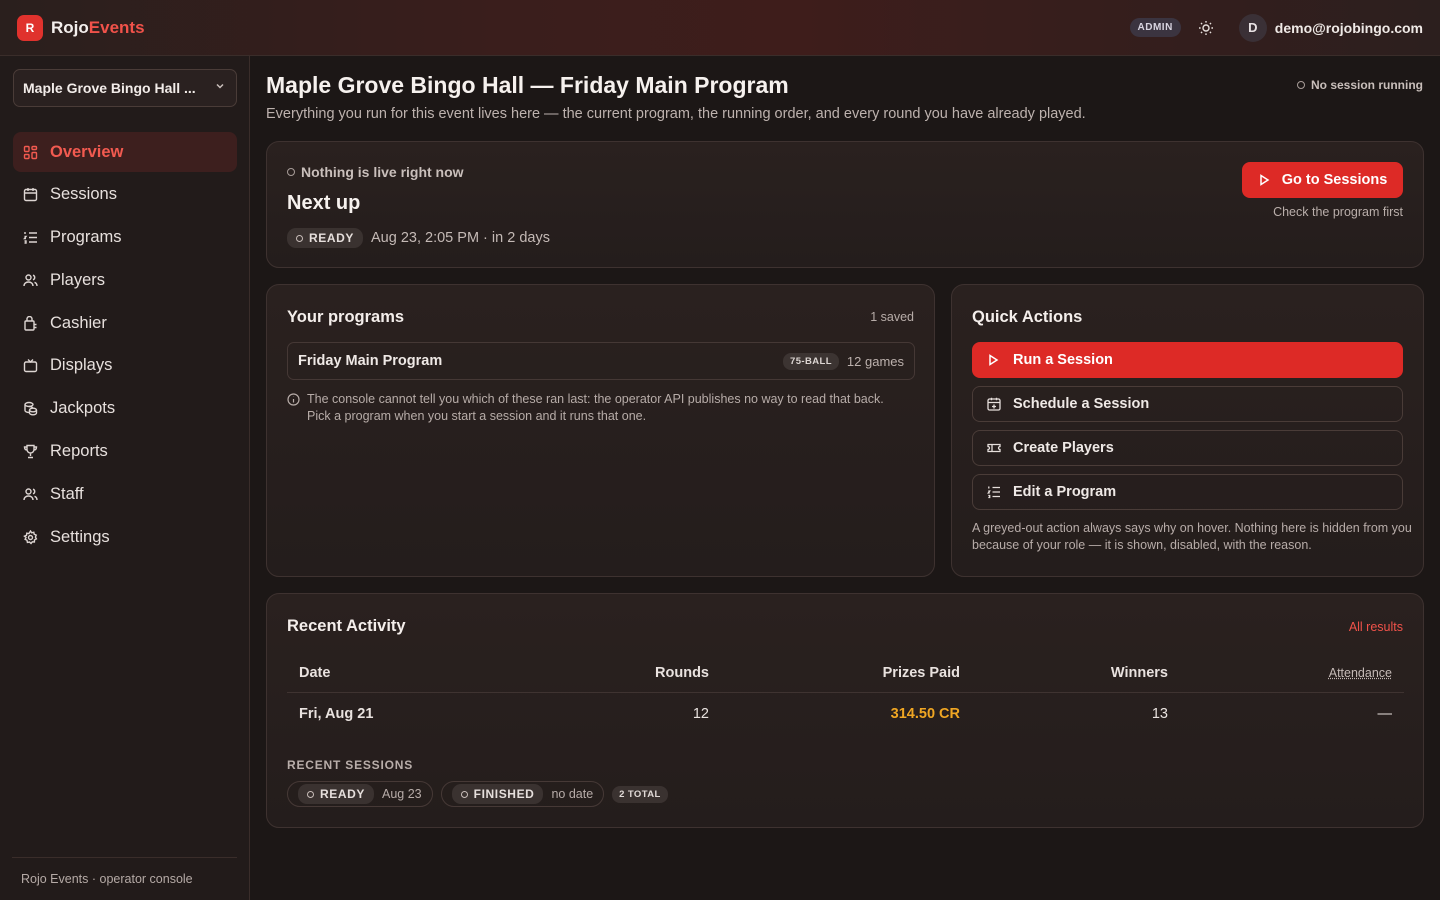  Describe the element at coordinates (1322, 180) in the screenshot. I see `go-to-sessions-button: Go to Sessions` at that location.